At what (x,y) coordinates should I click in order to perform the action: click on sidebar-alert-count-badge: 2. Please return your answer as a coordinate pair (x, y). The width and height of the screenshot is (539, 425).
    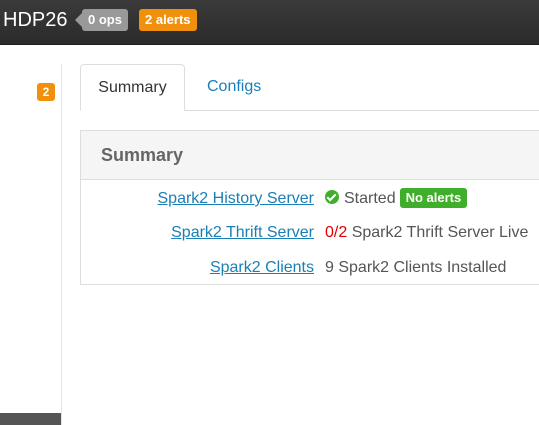
    Looking at the image, I should click on (46, 92).